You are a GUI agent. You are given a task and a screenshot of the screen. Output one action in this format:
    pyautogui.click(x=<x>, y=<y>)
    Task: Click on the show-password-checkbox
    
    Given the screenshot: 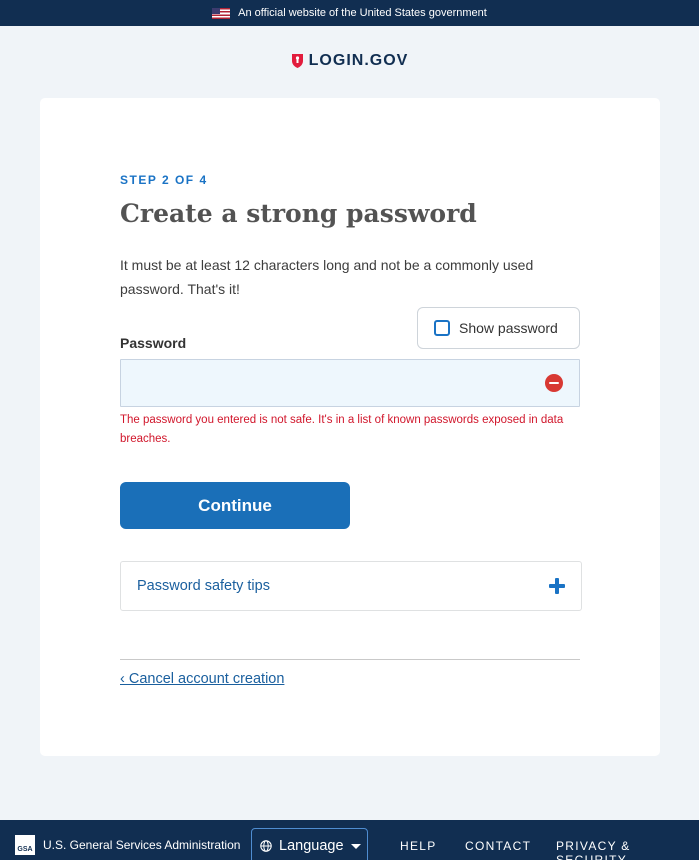 What is the action you would take?
    pyautogui.click(x=442, y=328)
    